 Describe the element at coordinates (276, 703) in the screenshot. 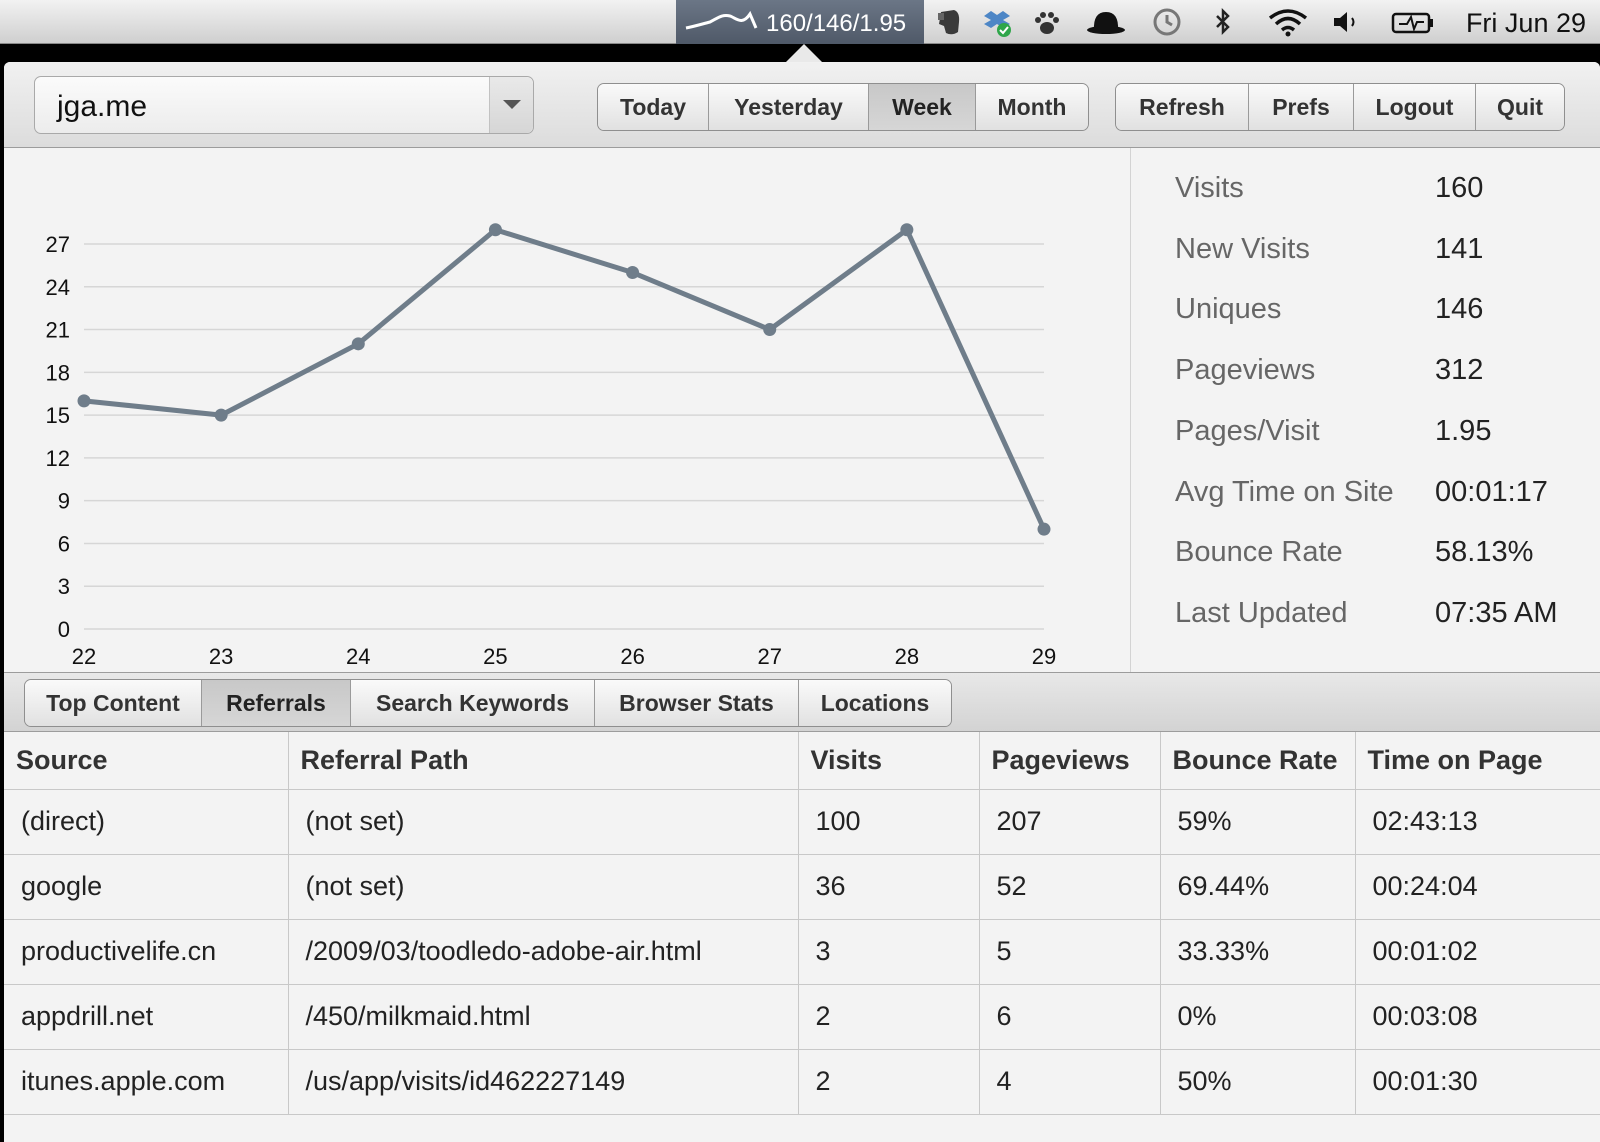

I see `tab-referrals: Referrals` at that location.